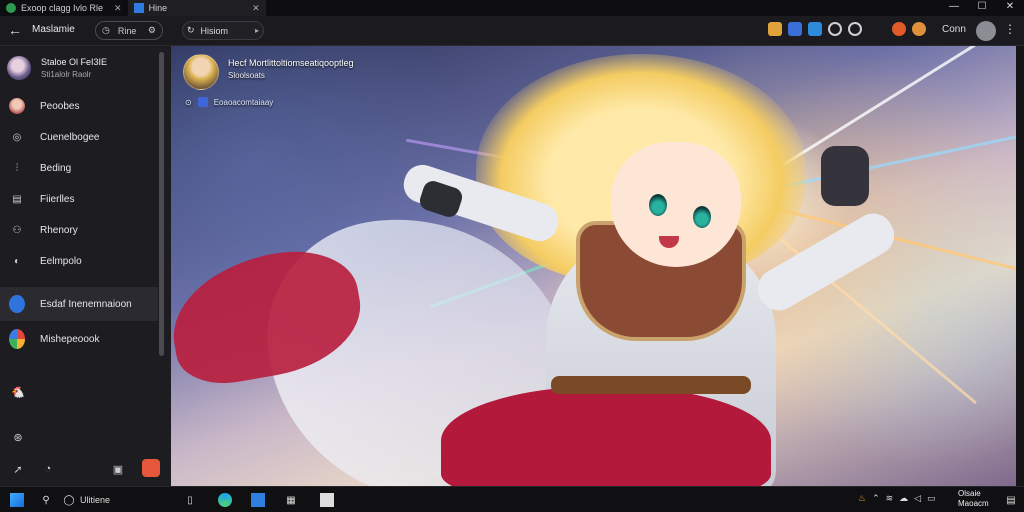  Describe the element at coordinates (845, 176) in the screenshot. I see `raised-fist` at that location.